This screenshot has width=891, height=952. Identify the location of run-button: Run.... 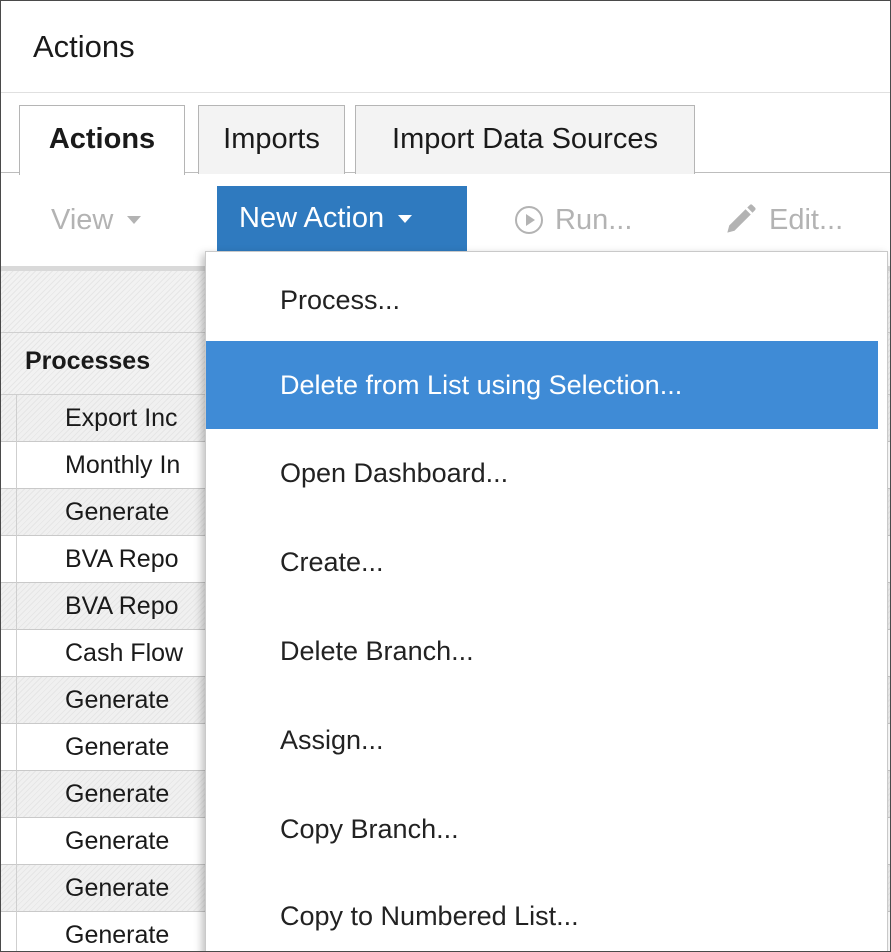
(573, 220).